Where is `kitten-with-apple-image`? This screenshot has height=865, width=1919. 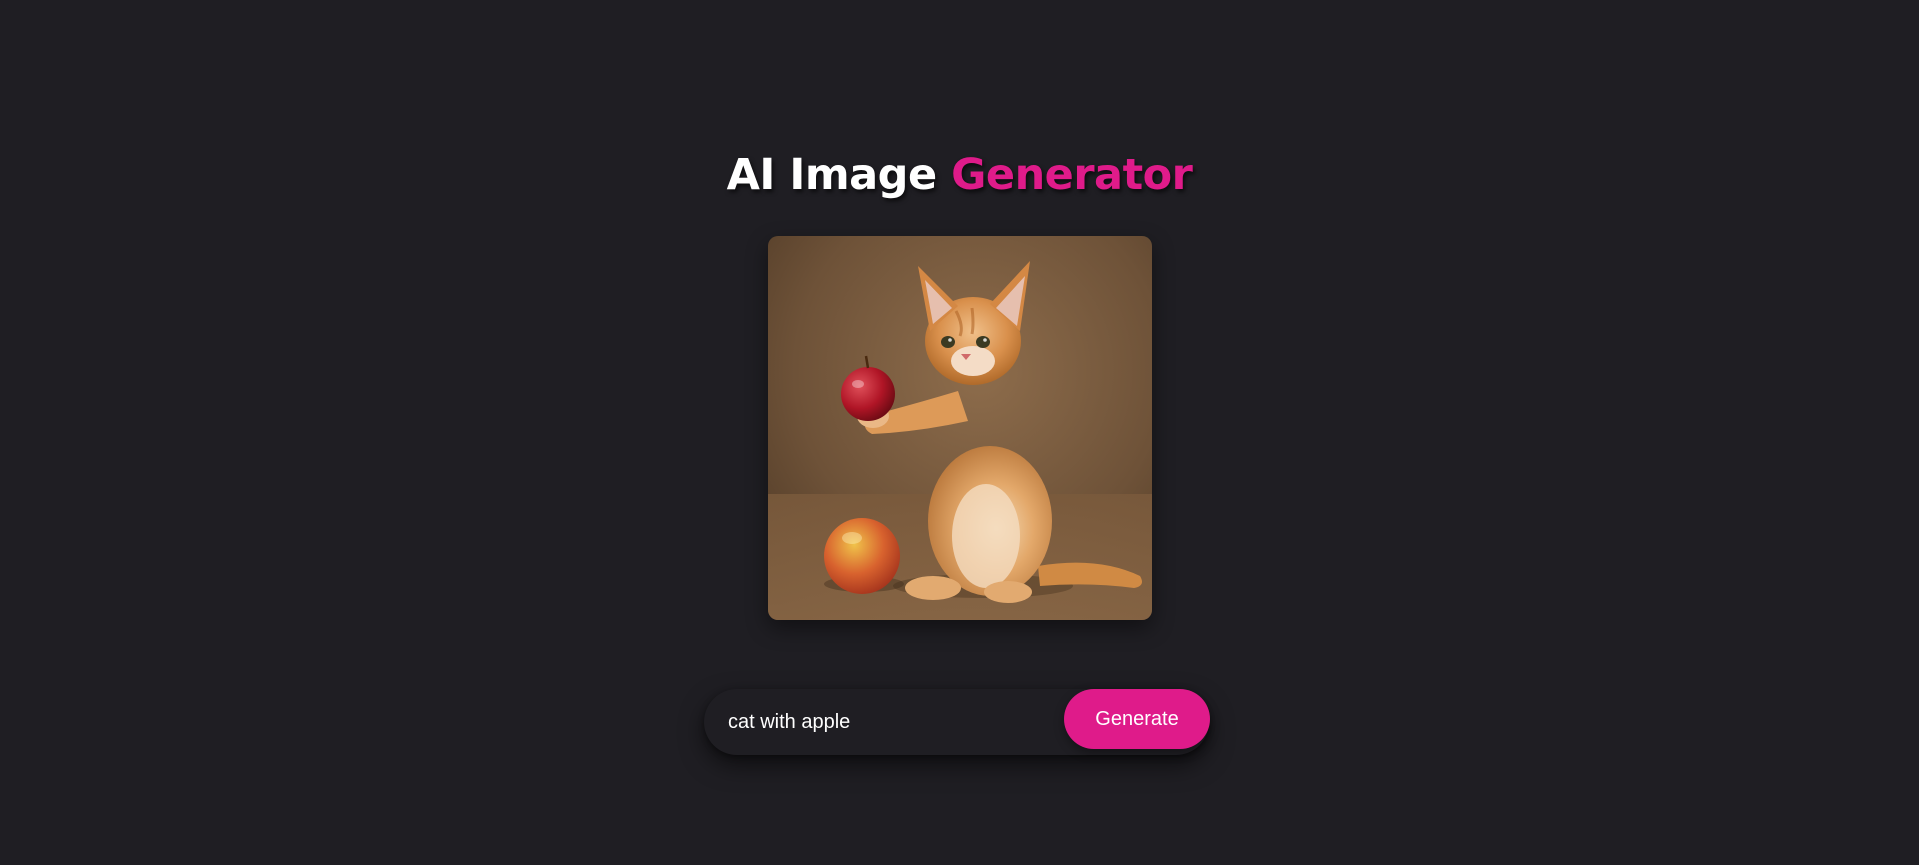
kitten-with-apple-image is located at coordinates (960, 428).